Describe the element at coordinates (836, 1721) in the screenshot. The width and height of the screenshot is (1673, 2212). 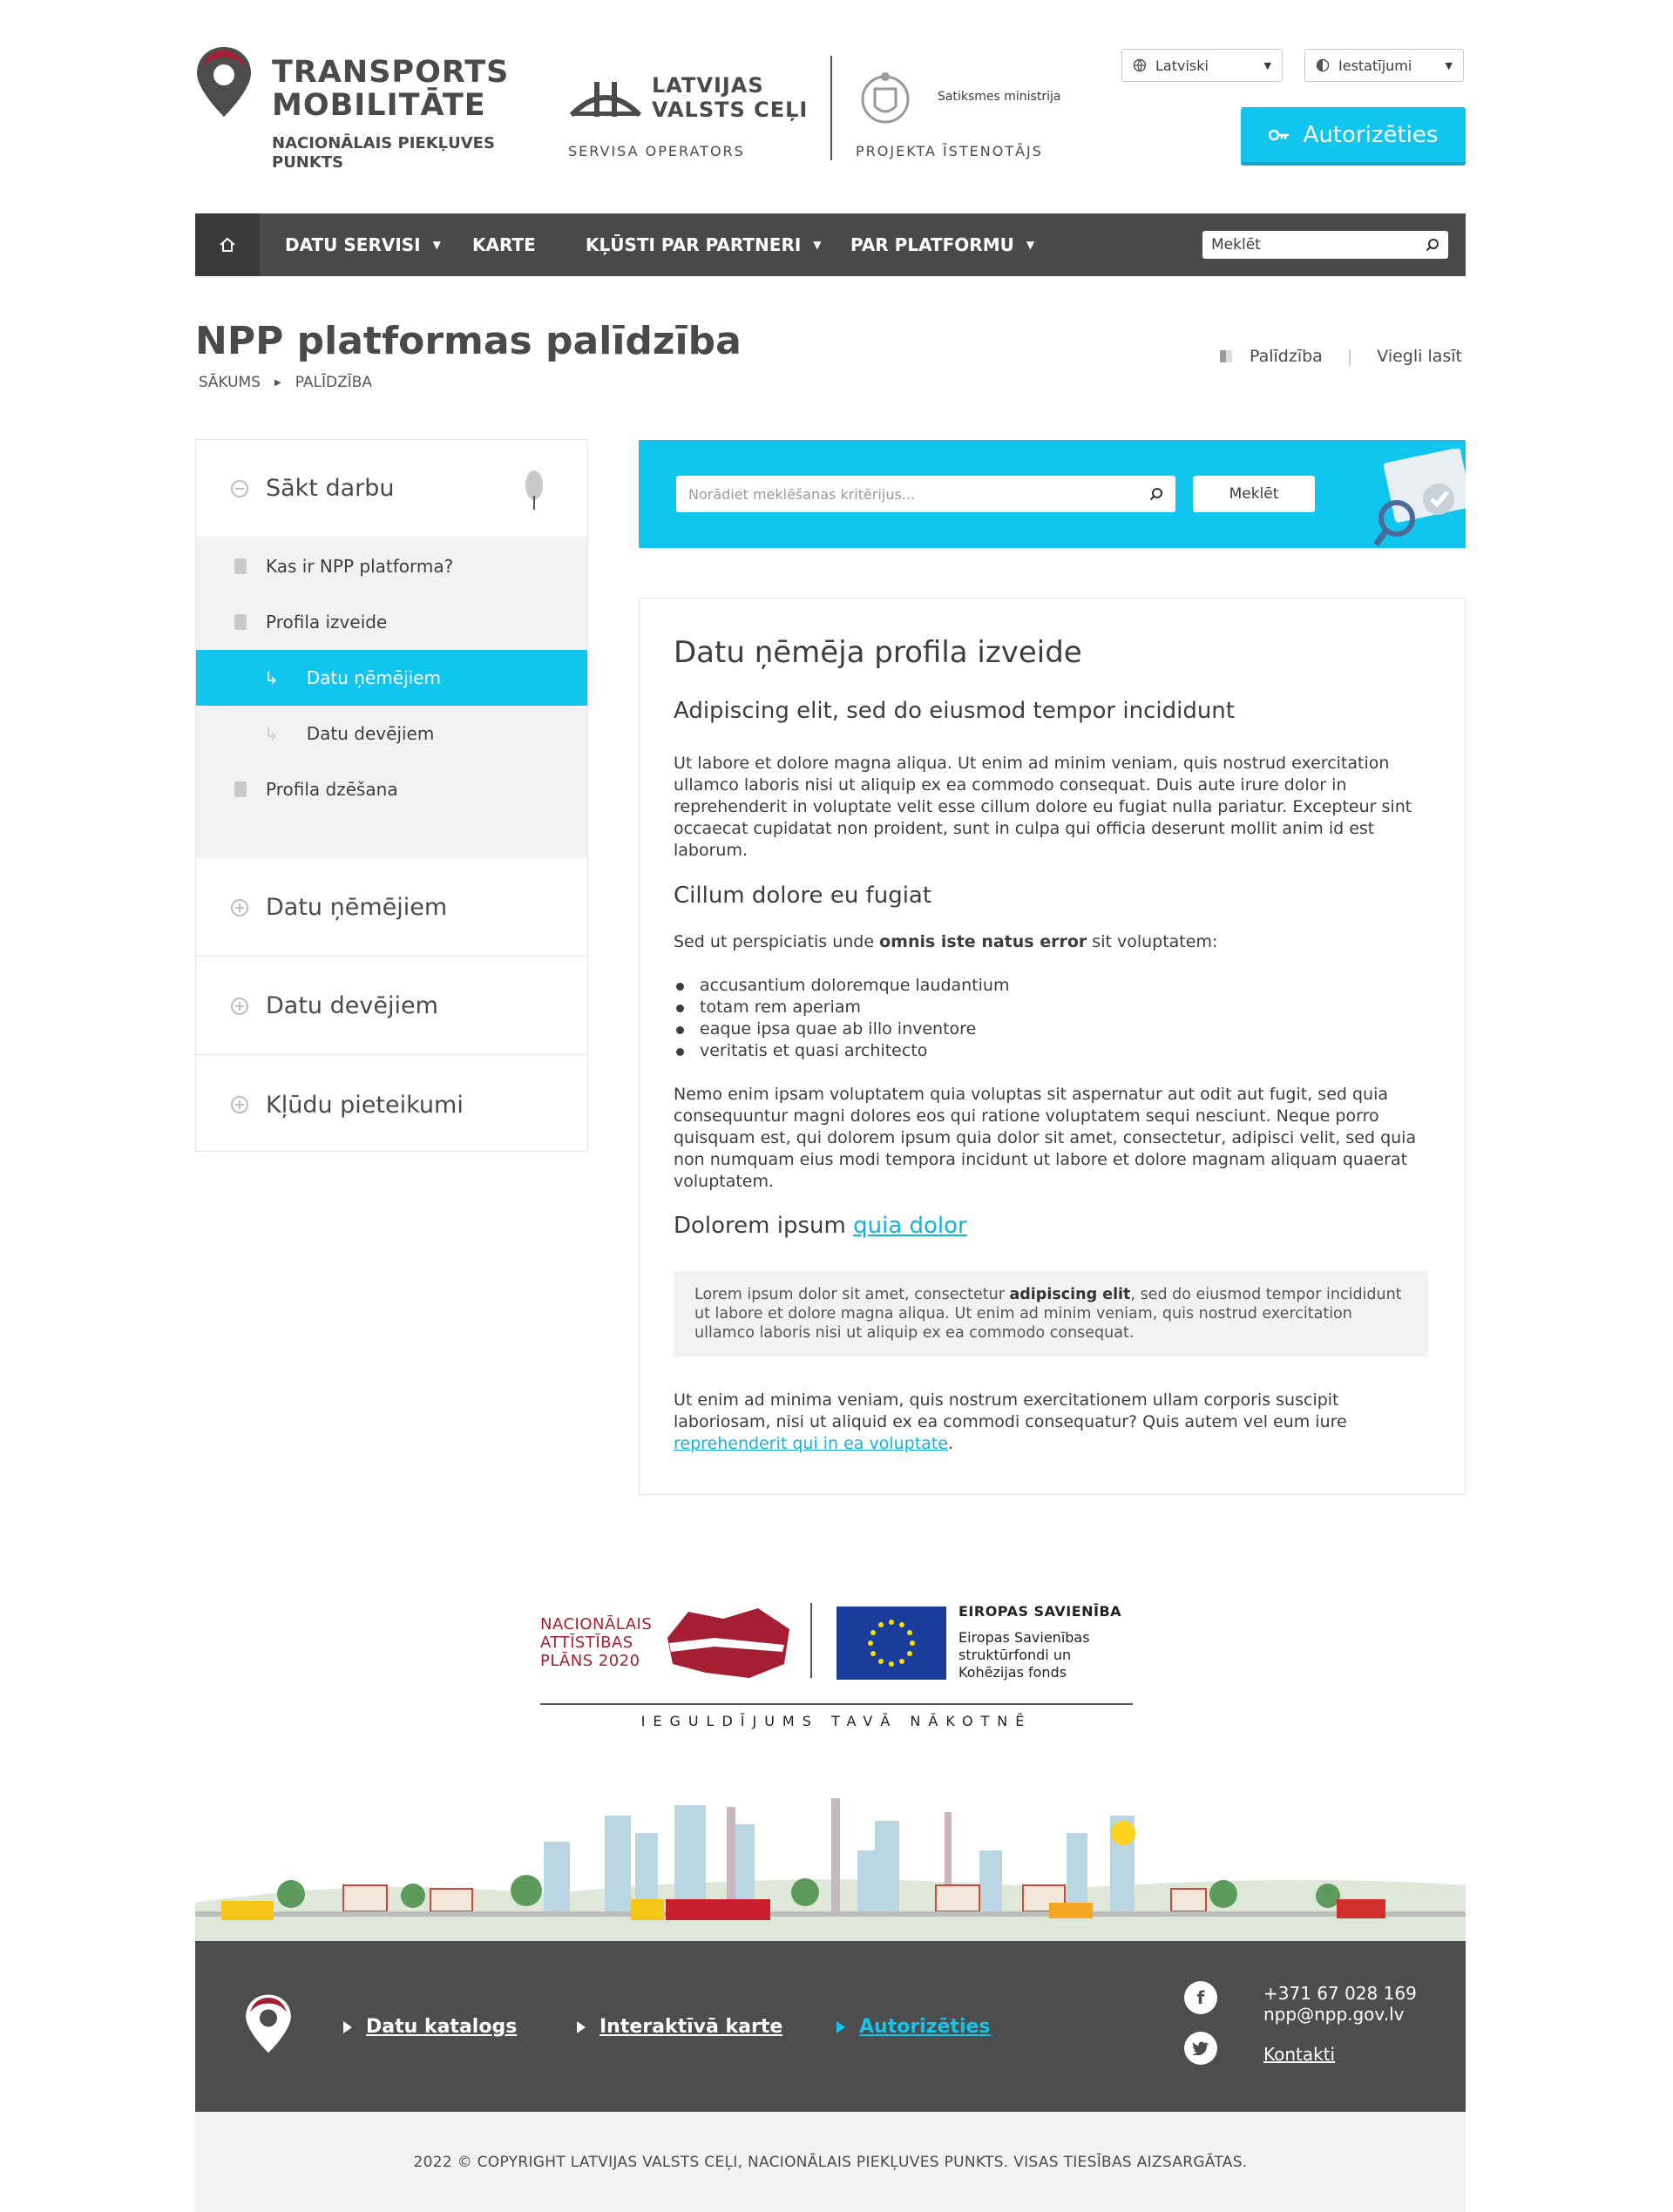
I see `funding-motto: IEGULDĪJUMS TAVĀ NĀKOTNĒ` at that location.